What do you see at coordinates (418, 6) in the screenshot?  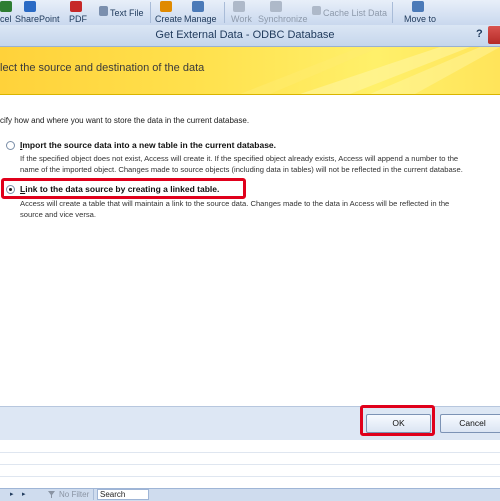 I see `move-to-icon` at bounding box center [418, 6].